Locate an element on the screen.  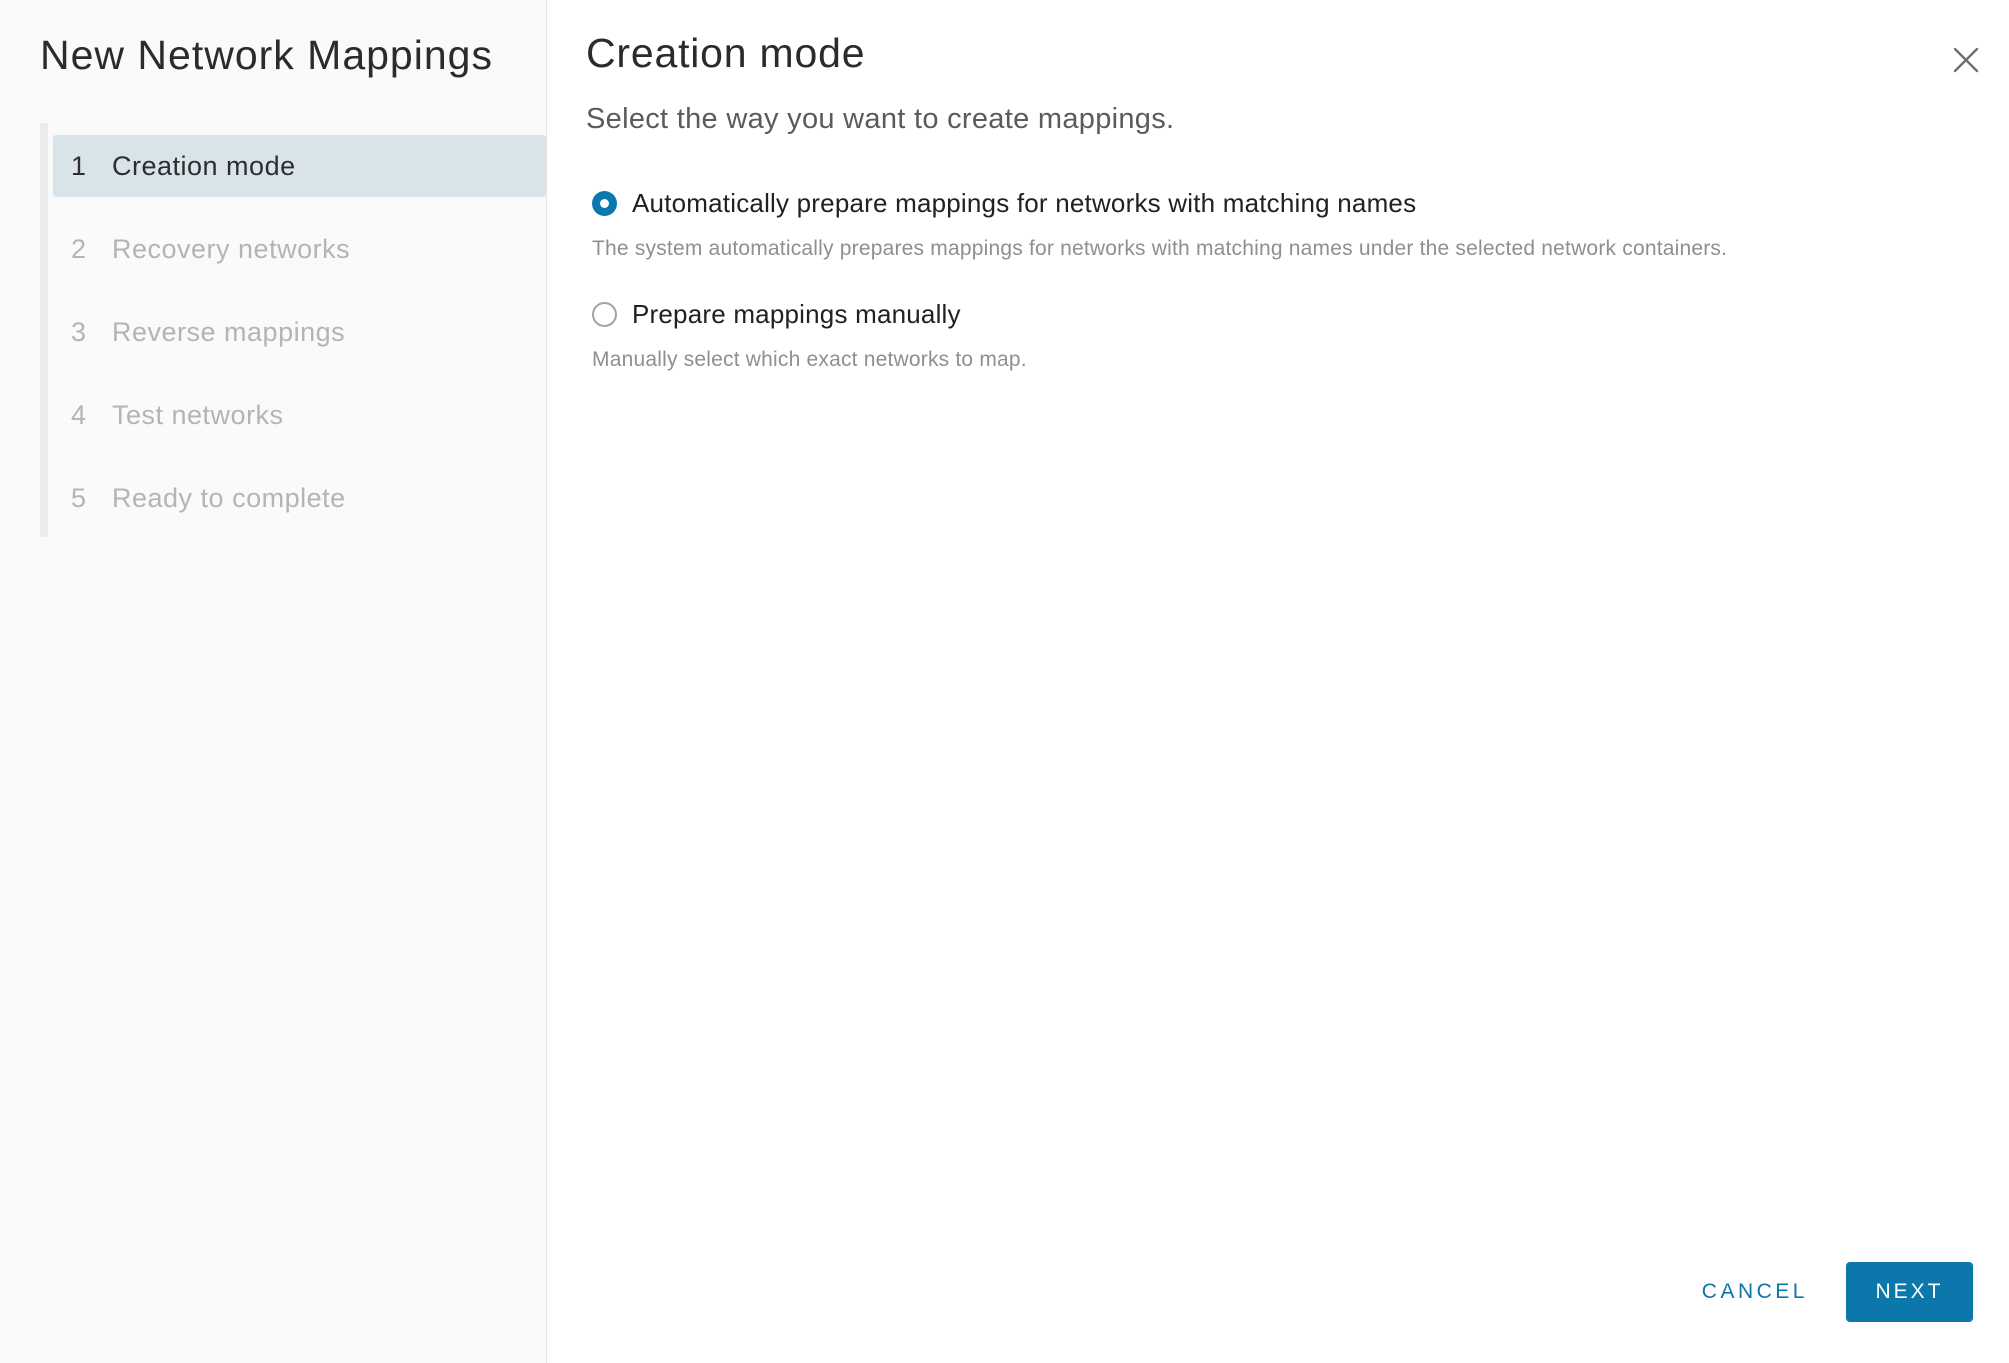
radio-dot is located at coordinates (604, 203).